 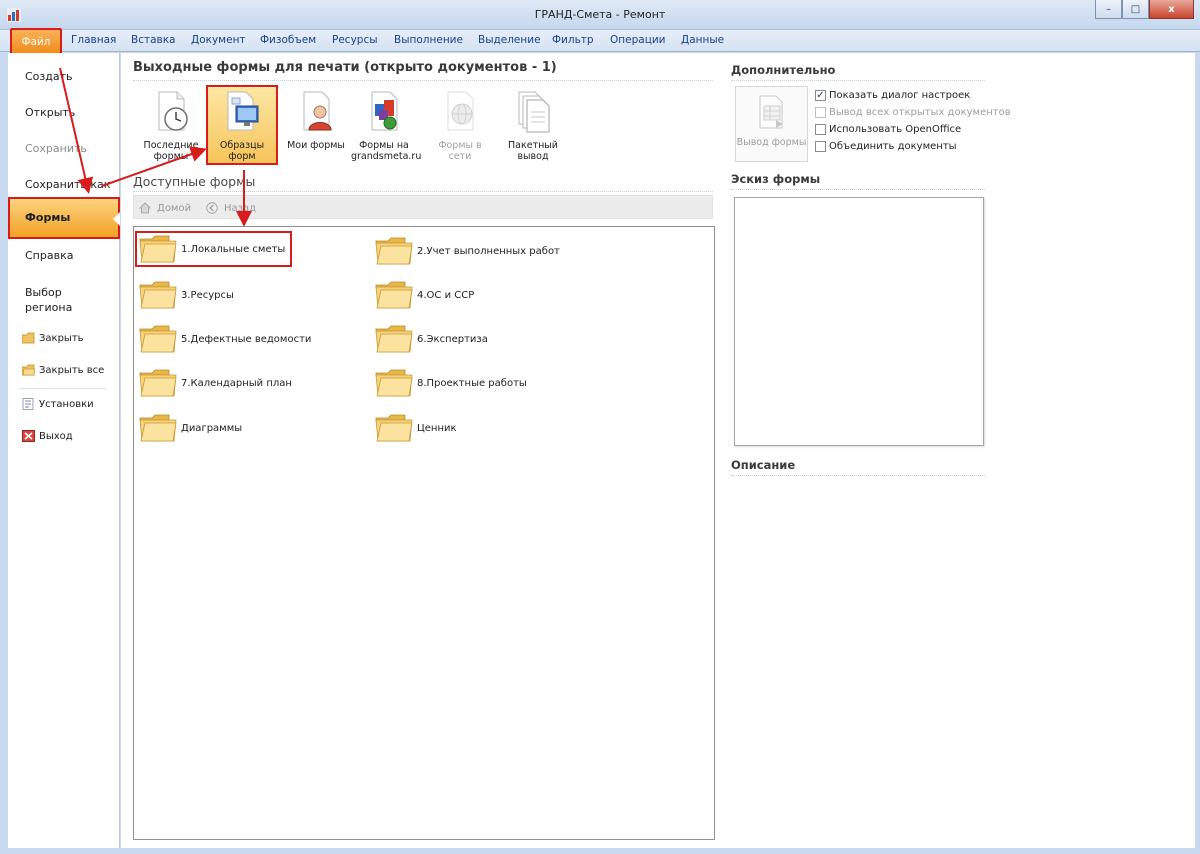 What do you see at coordinates (533, 126) in the screenshot?
I see `batch-output-button: Пакетный вывод` at bounding box center [533, 126].